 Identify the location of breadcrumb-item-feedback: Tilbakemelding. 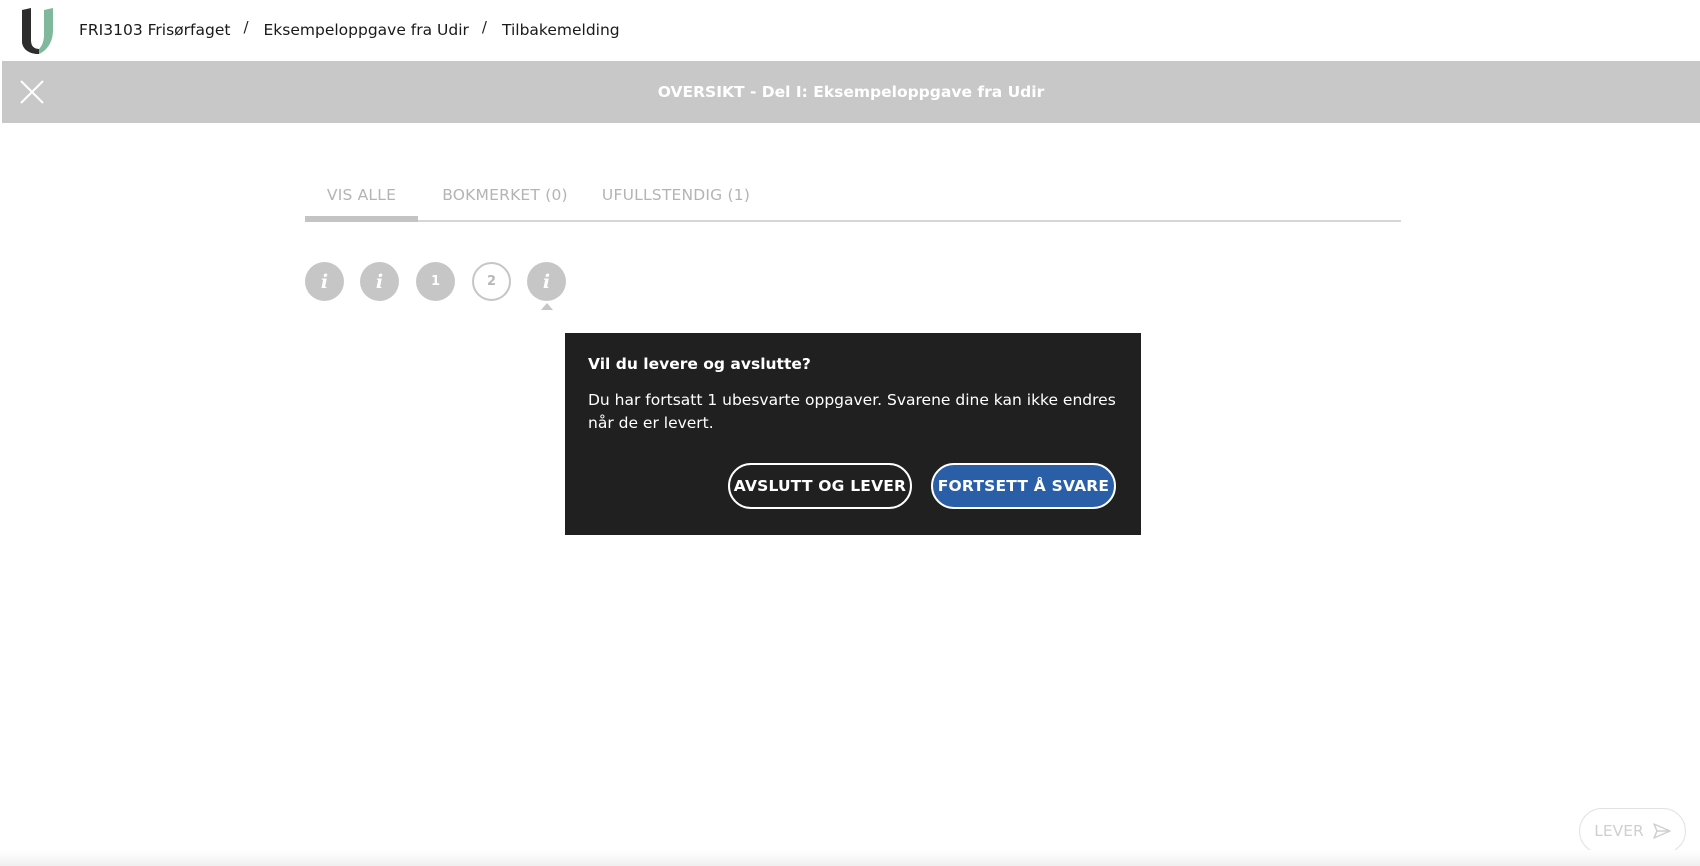
(561, 30).